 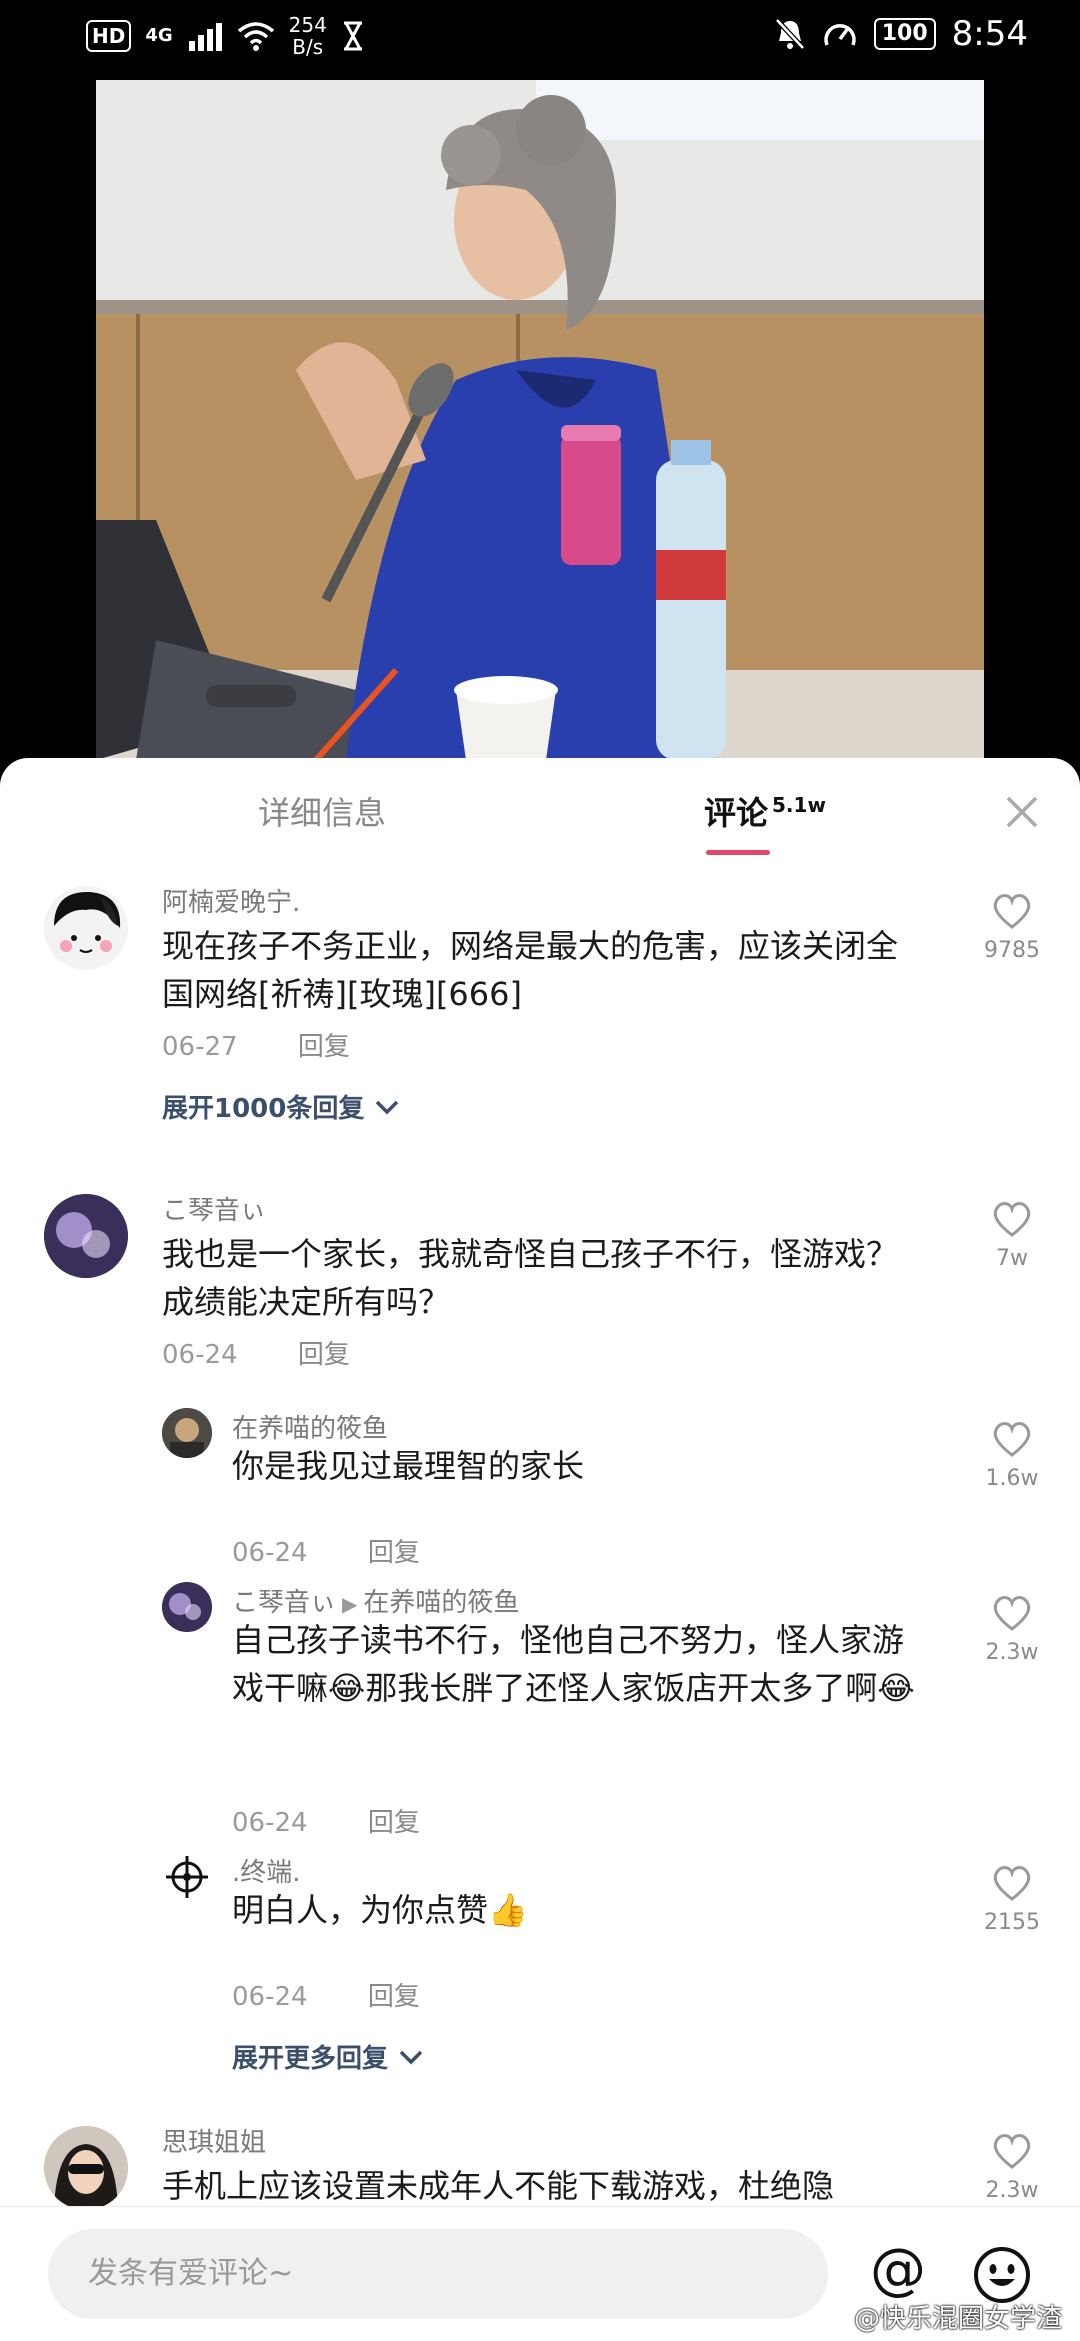 What do you see at coordinates (231, 900) in the screenshot?
I see `comment-username: 阿楠爱晚宁.` at bounding box center [231, 900].